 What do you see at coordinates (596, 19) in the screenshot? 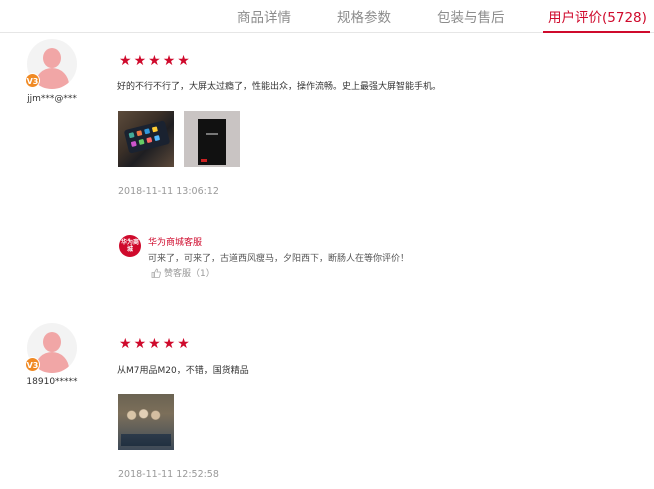
I see `tab-user-reviews: 用户评价(5728)` at bounding box center [596, 19].